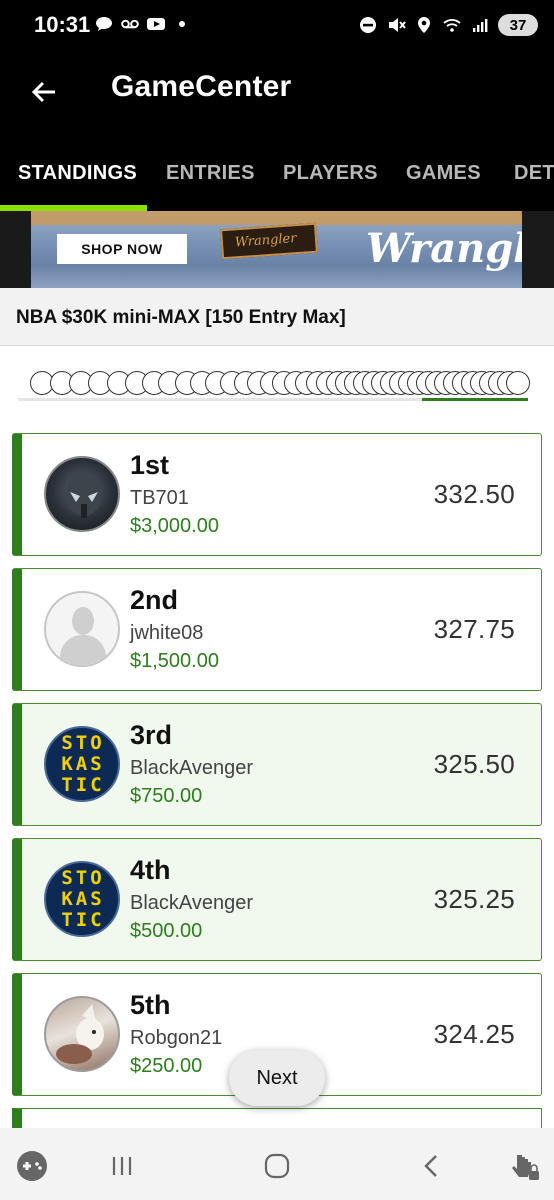 This screenshot has width=554, height=1200. What do you see at coordinates (166, 931) in the screenshot?
I see `entry-prize: $500.00` at bounding box center [166, 931].